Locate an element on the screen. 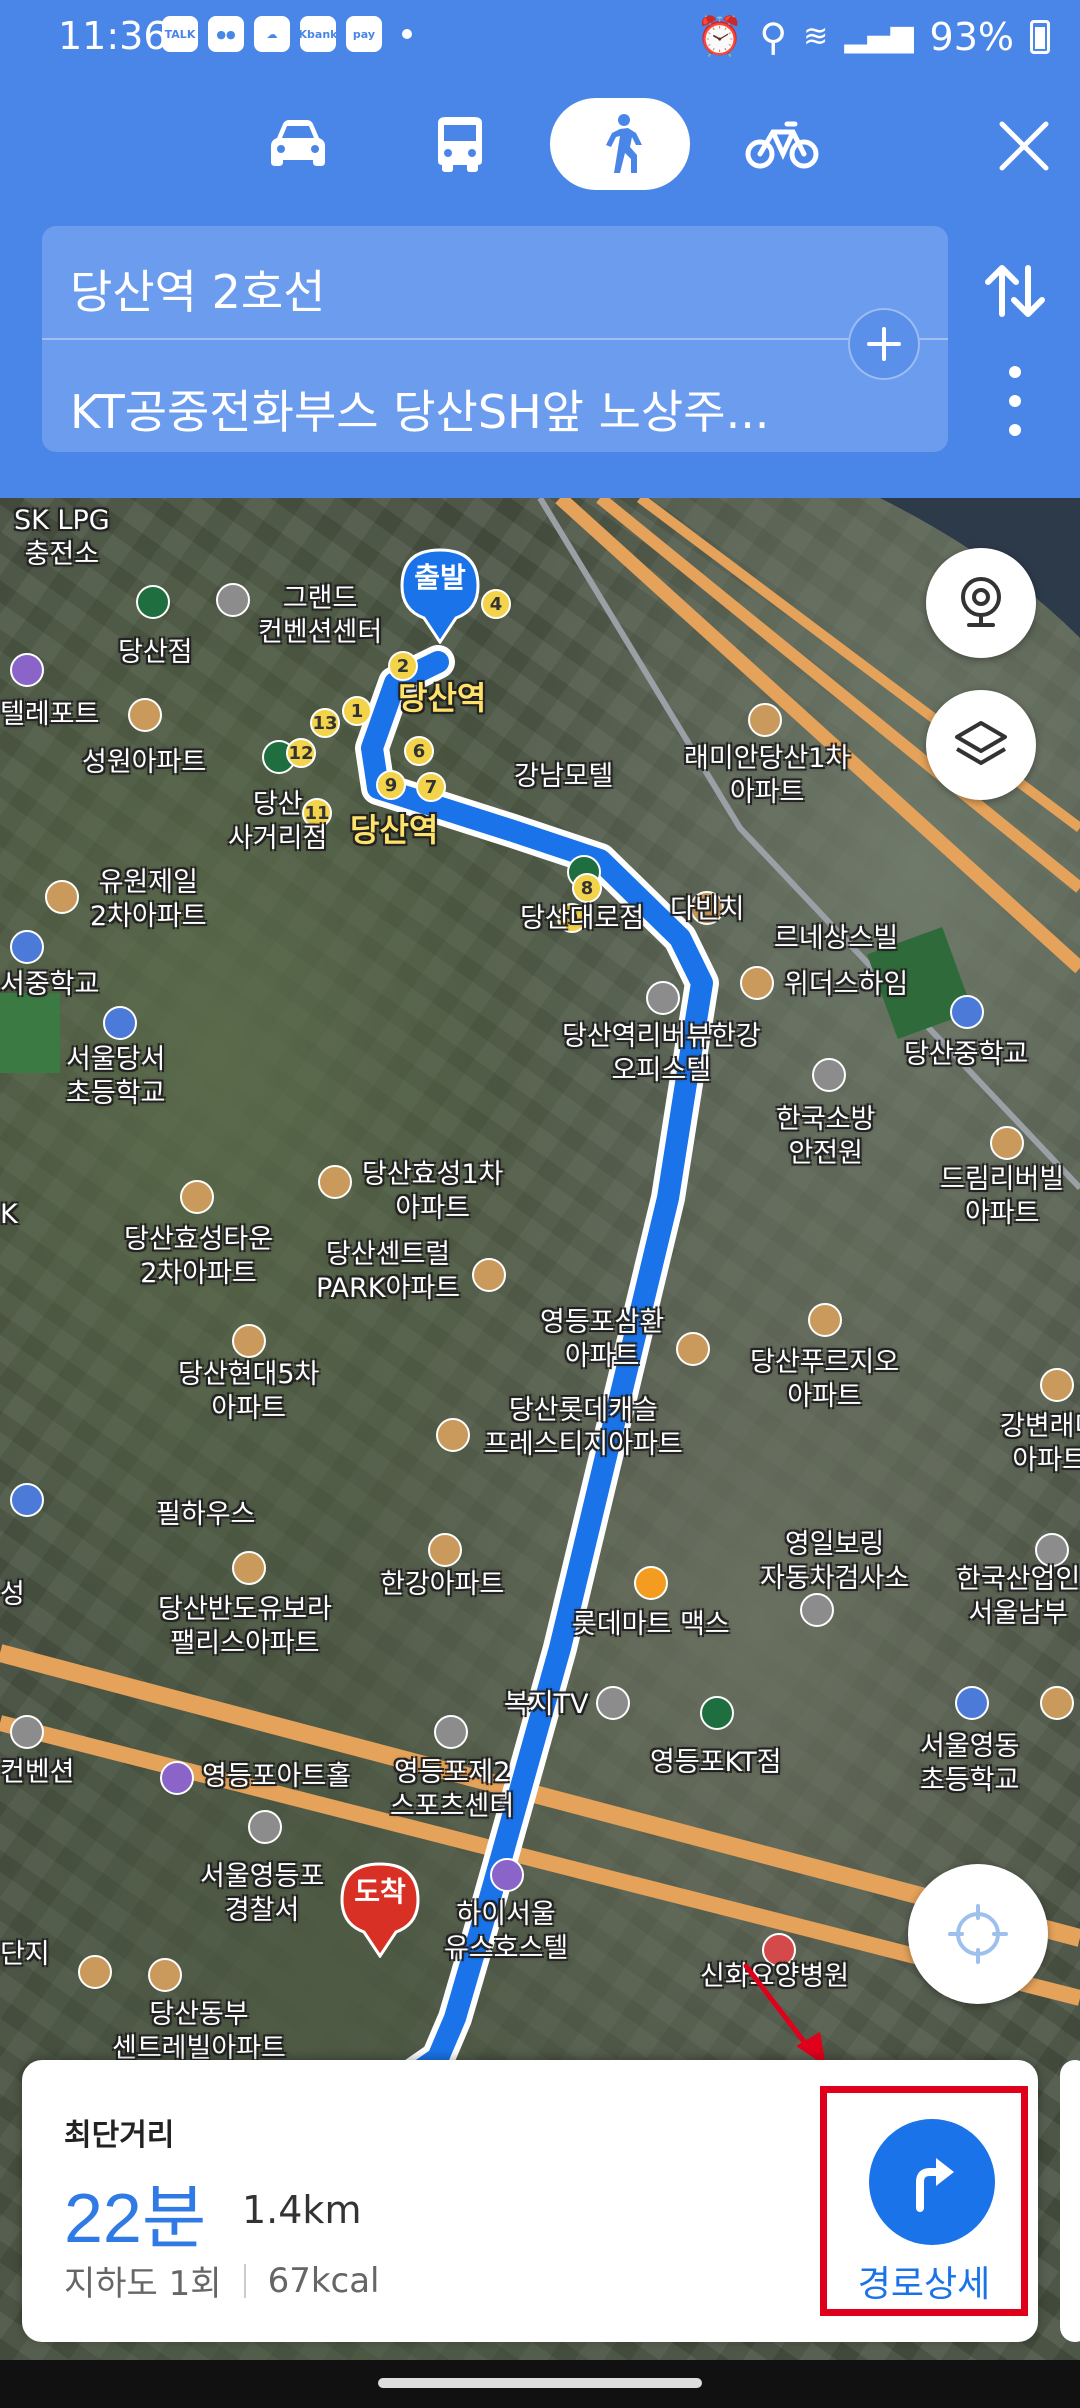 The height and width of the screenshot is (2408, 1080). map-label: 당산 사거리점 is located at coordinates (278, 821).